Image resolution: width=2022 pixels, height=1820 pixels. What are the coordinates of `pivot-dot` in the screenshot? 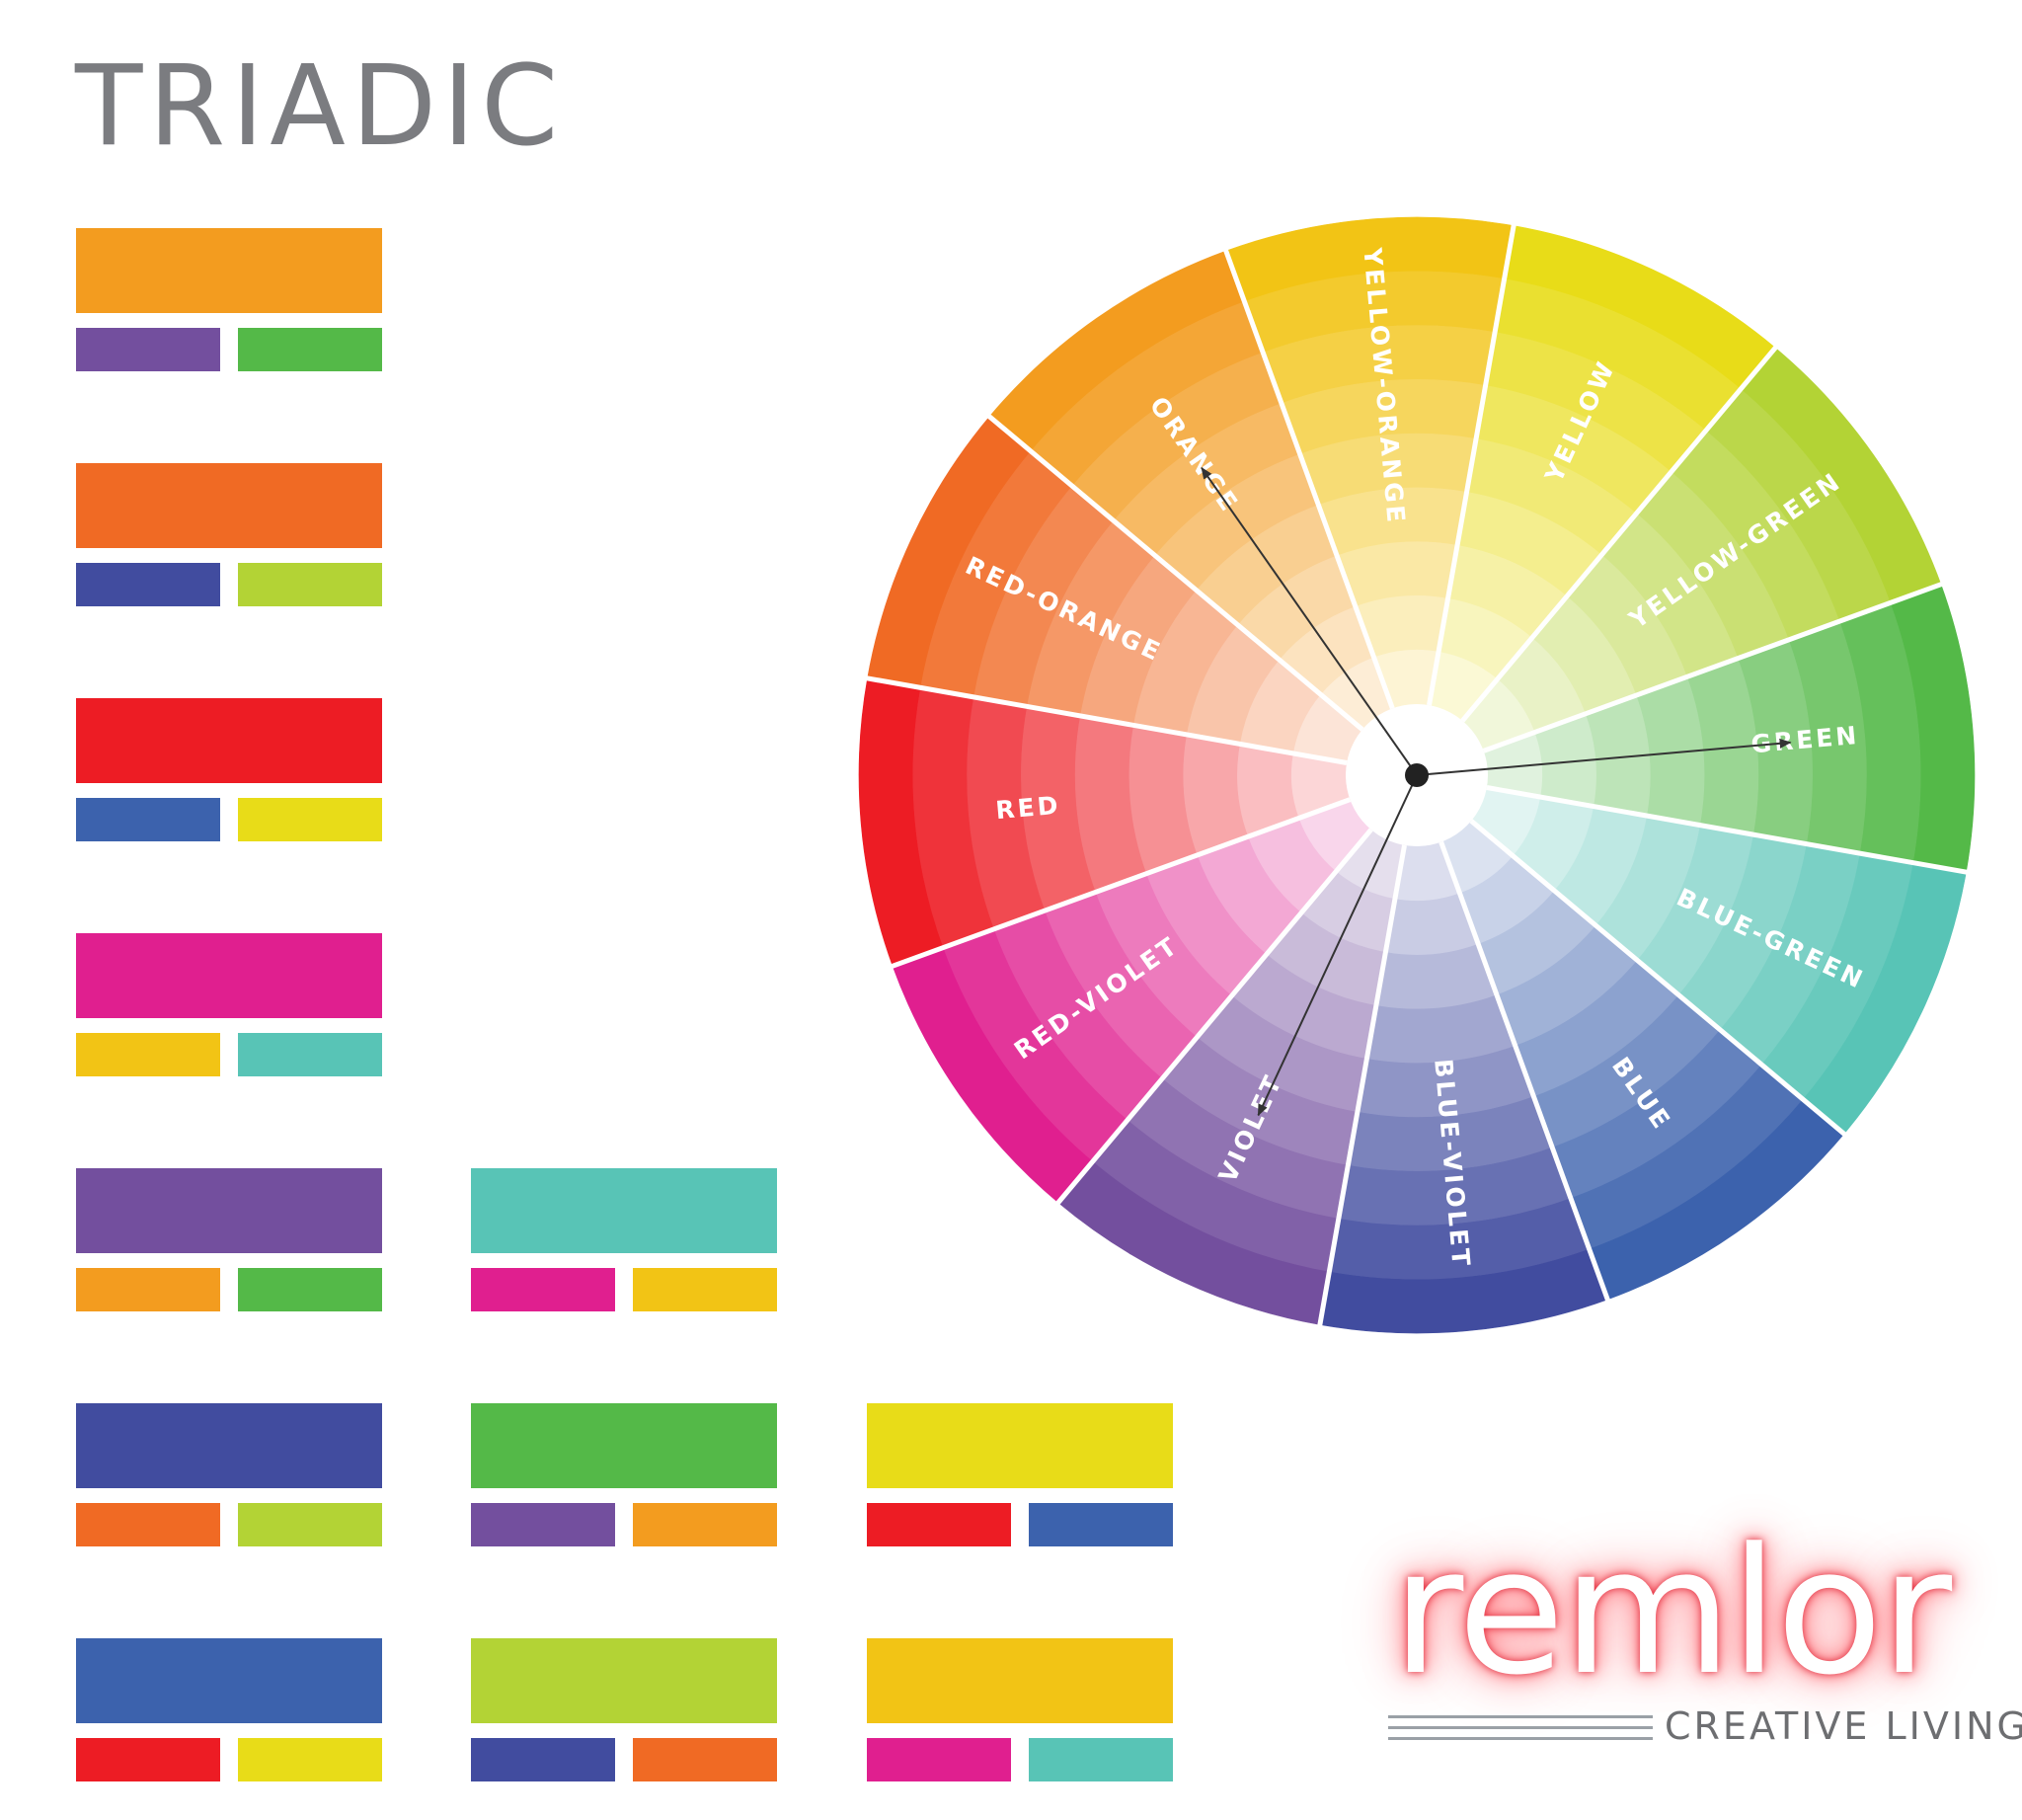 It's located at (1417, 775).